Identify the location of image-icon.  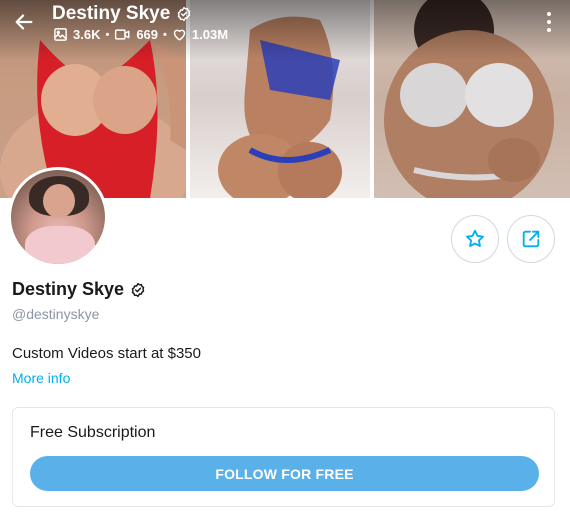
(60, 34).